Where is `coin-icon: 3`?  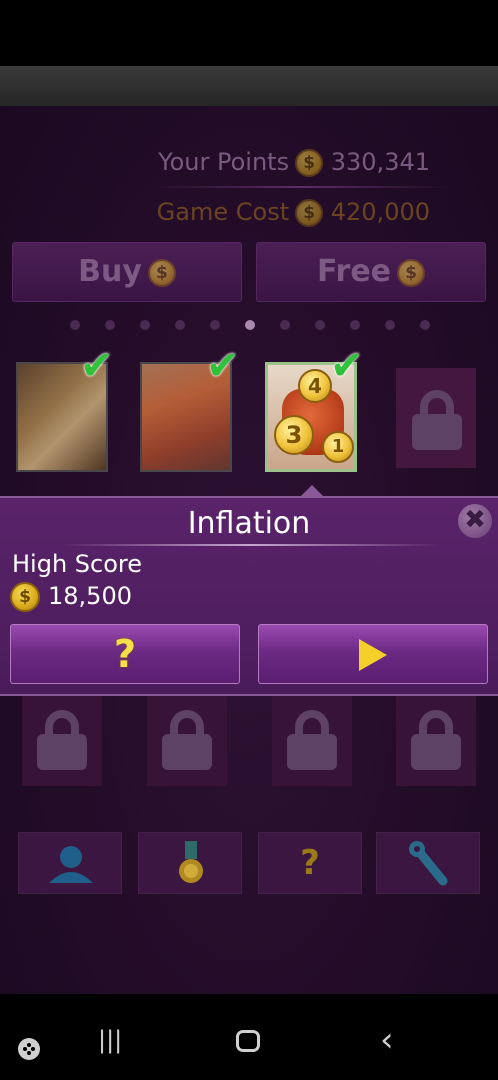
coin-icon: 3 is located at coordinates (294, 435).